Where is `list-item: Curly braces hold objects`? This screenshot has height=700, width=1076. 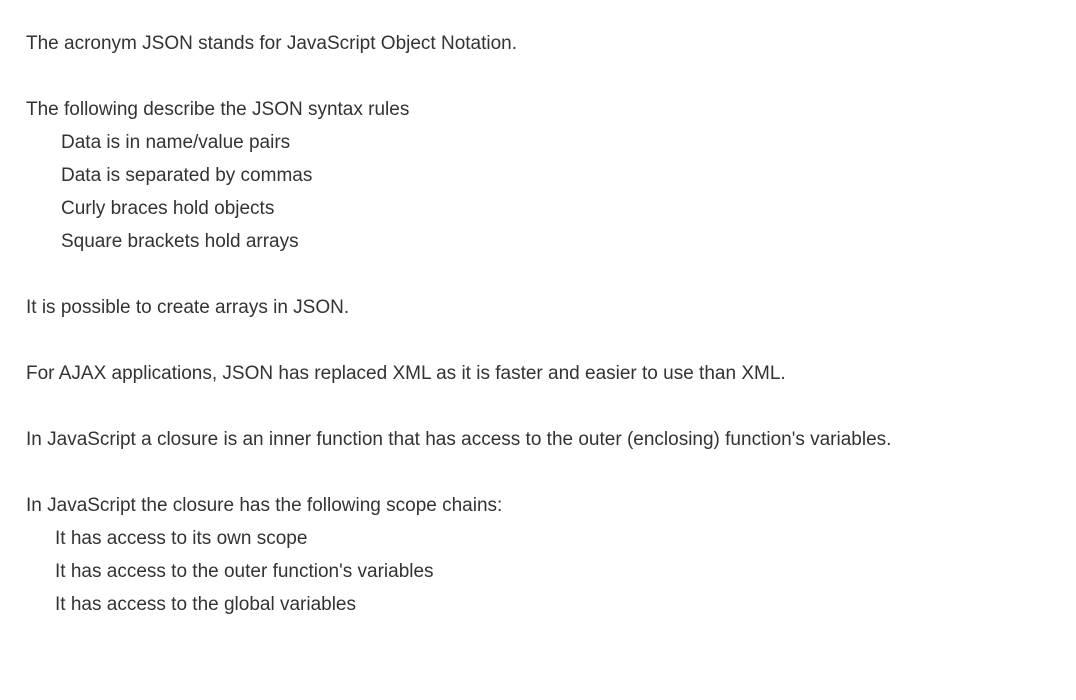 list-item: Curly braces hold objects is located at coordinates (168, 208).